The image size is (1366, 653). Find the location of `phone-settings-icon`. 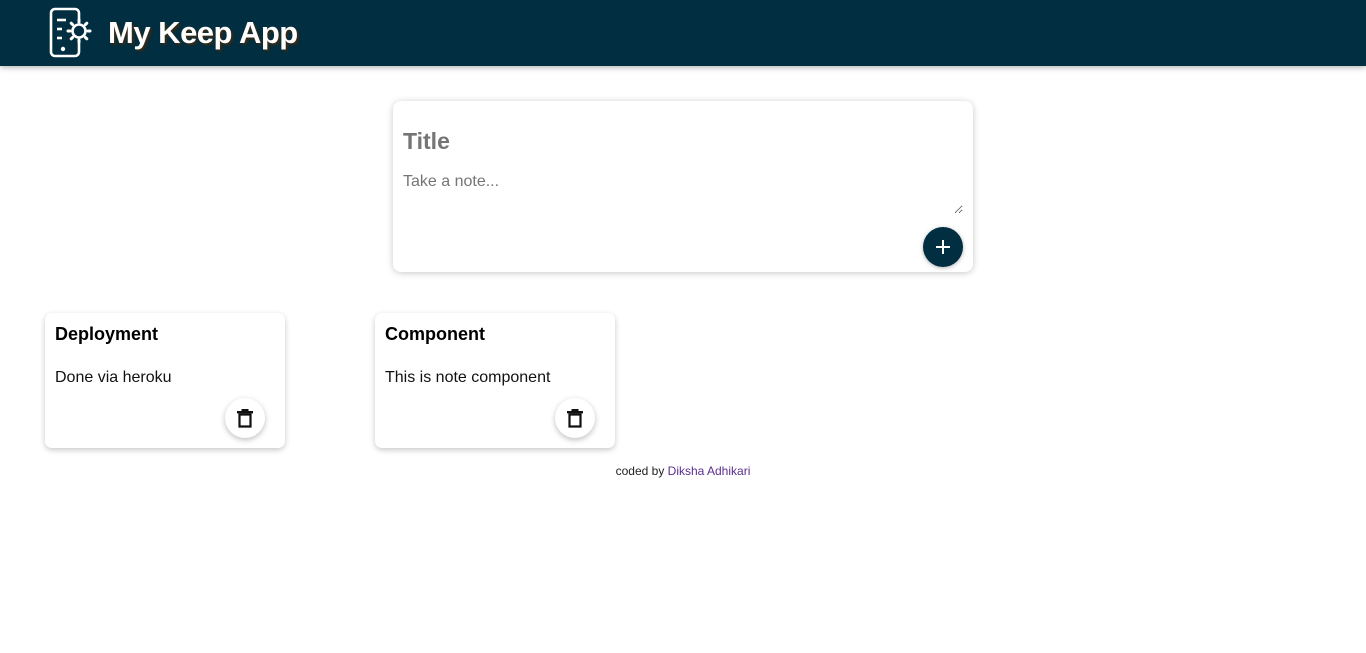

phone-settings-icon is located at coordinates (70, 32).